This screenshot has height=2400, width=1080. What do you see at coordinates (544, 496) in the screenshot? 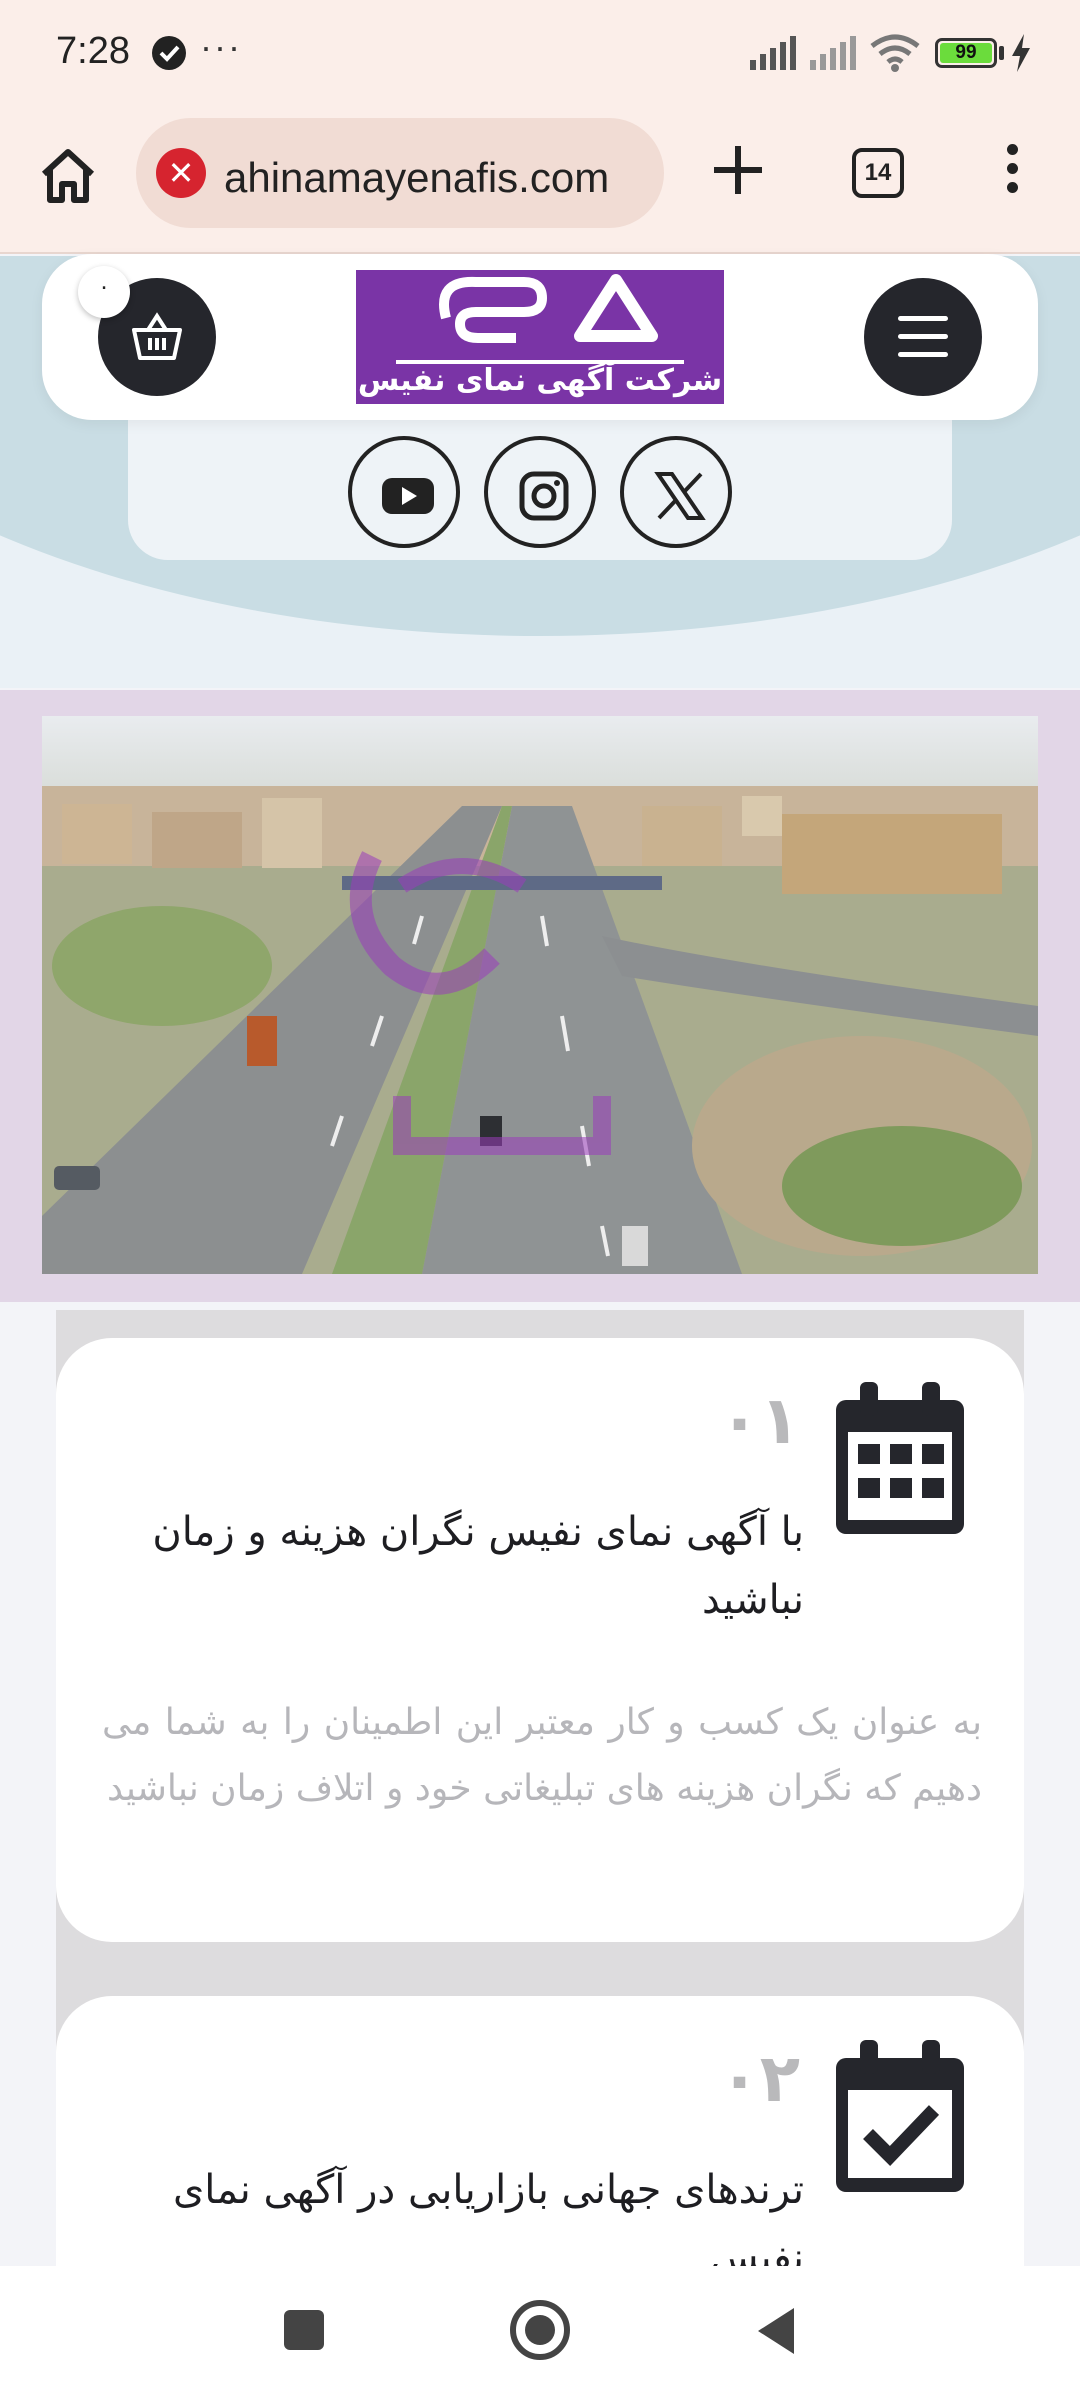
I see `instagram-icon` at bounding box center [544, 496].